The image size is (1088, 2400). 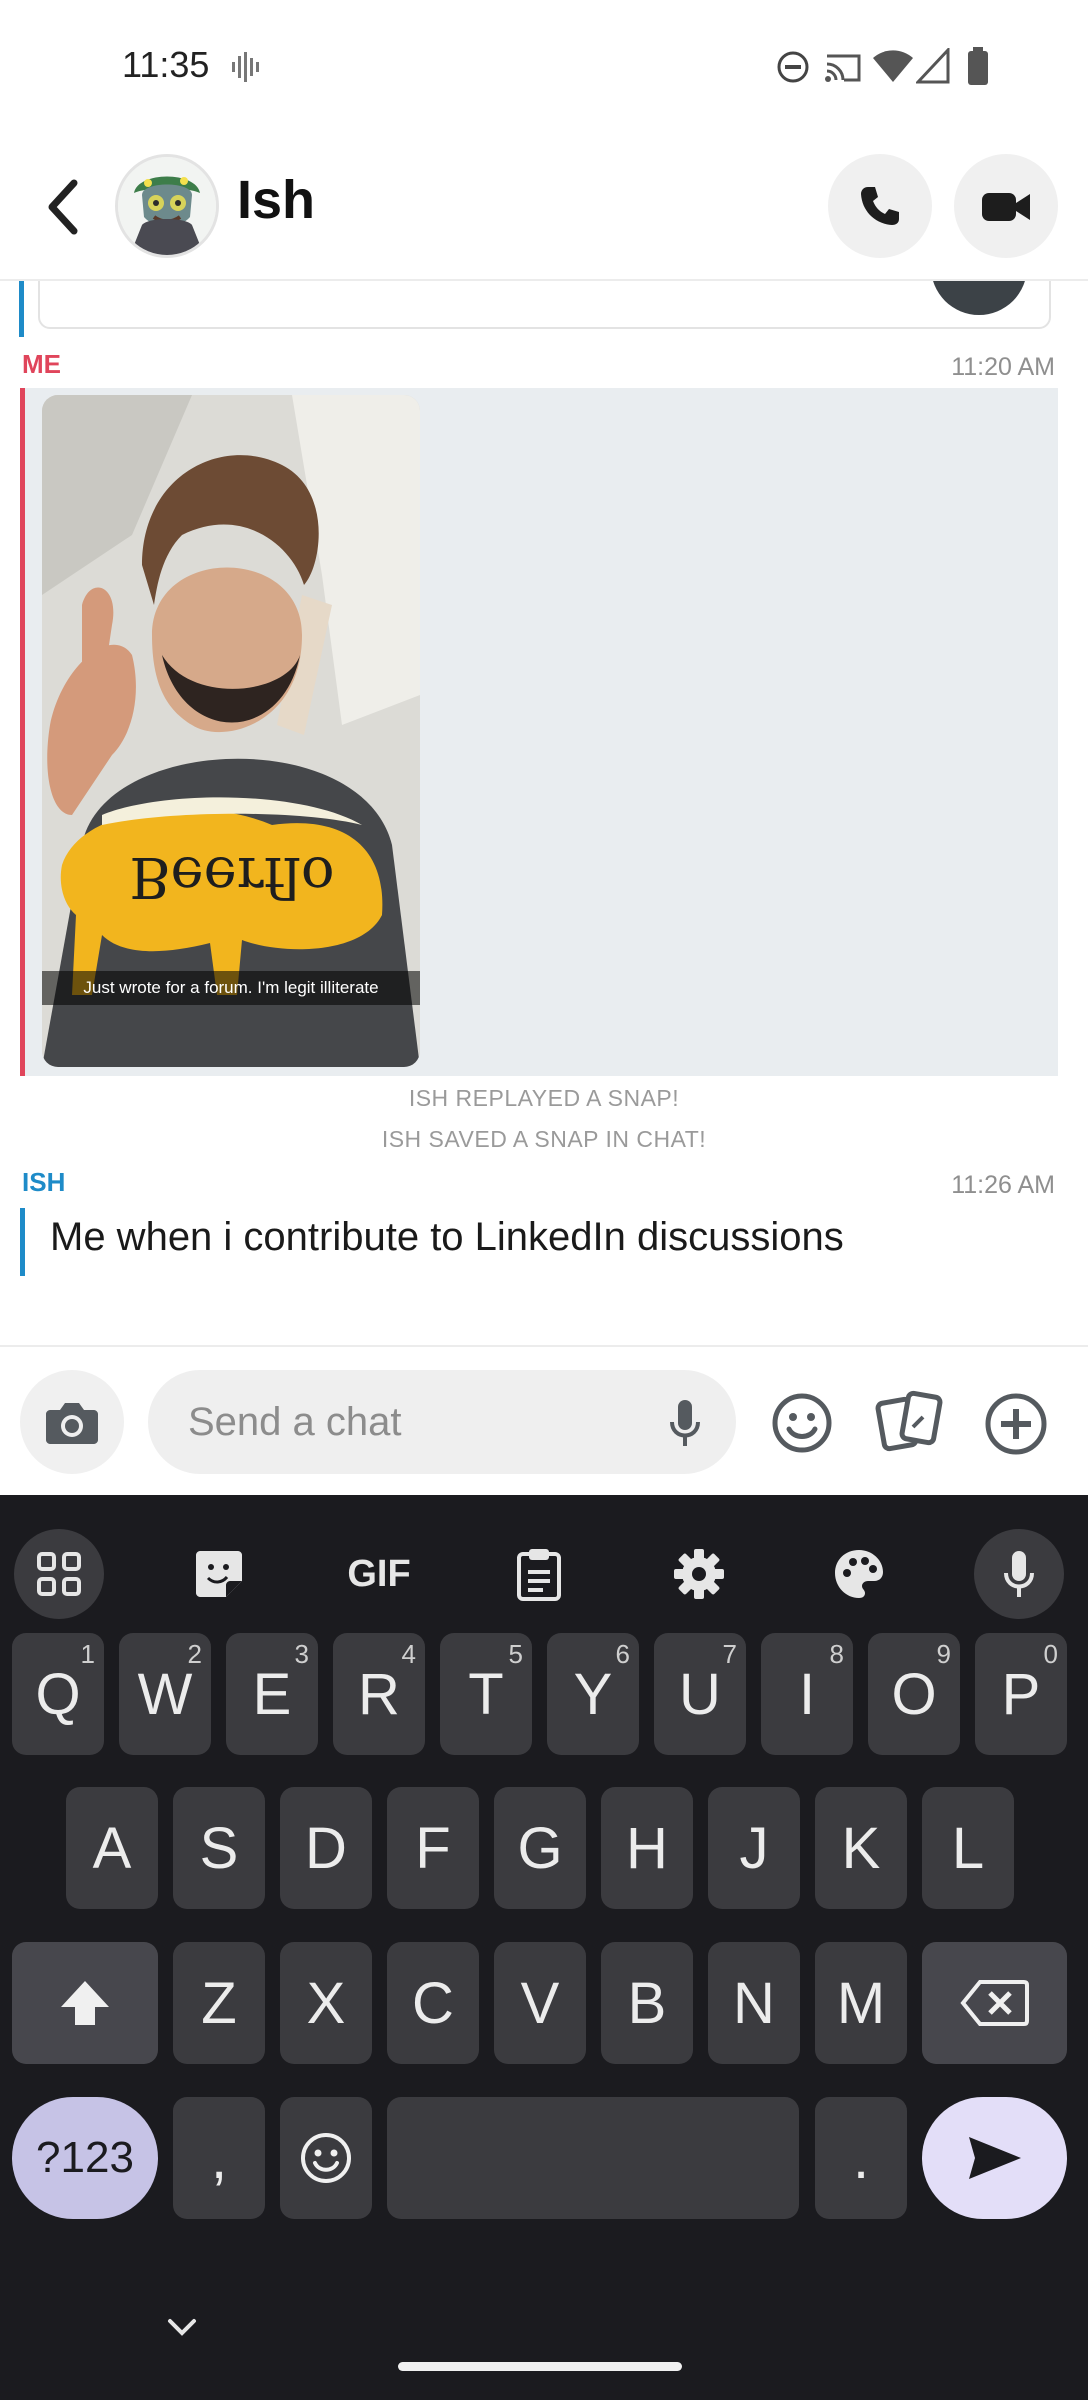 I want to click on gear-icon, so click(x=699, y=1574).